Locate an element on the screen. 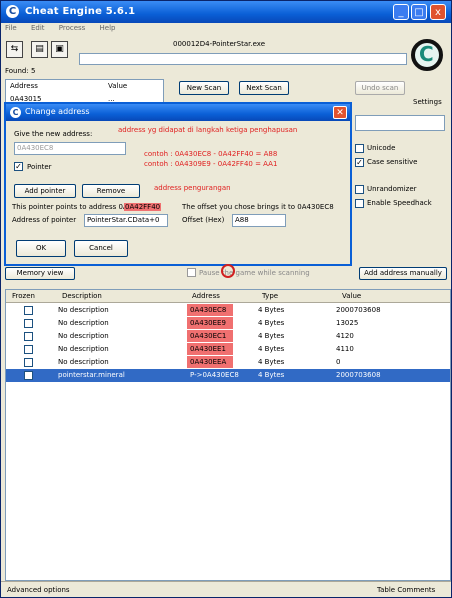 Image resolution: width=452 pixels, height=598 pixels. header-address: Address is located at coordinates (206, 296).